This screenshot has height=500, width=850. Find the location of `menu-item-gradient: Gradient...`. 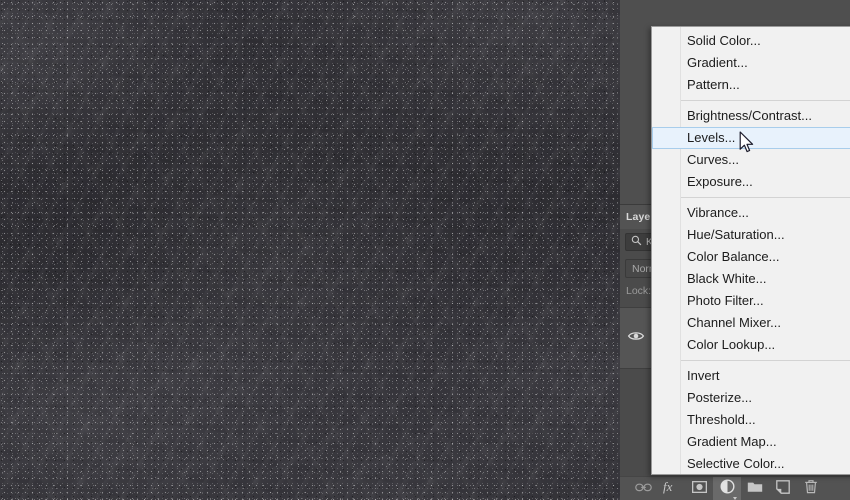

menu-item-gradient: Gradient... is located at coordinates (751, 63).